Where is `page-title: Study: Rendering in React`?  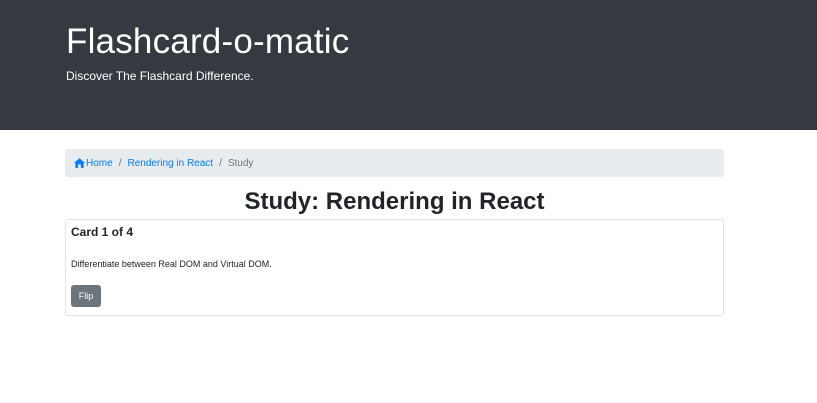
page-title: Study: Rendering in React is located at coordinates (394, 201).